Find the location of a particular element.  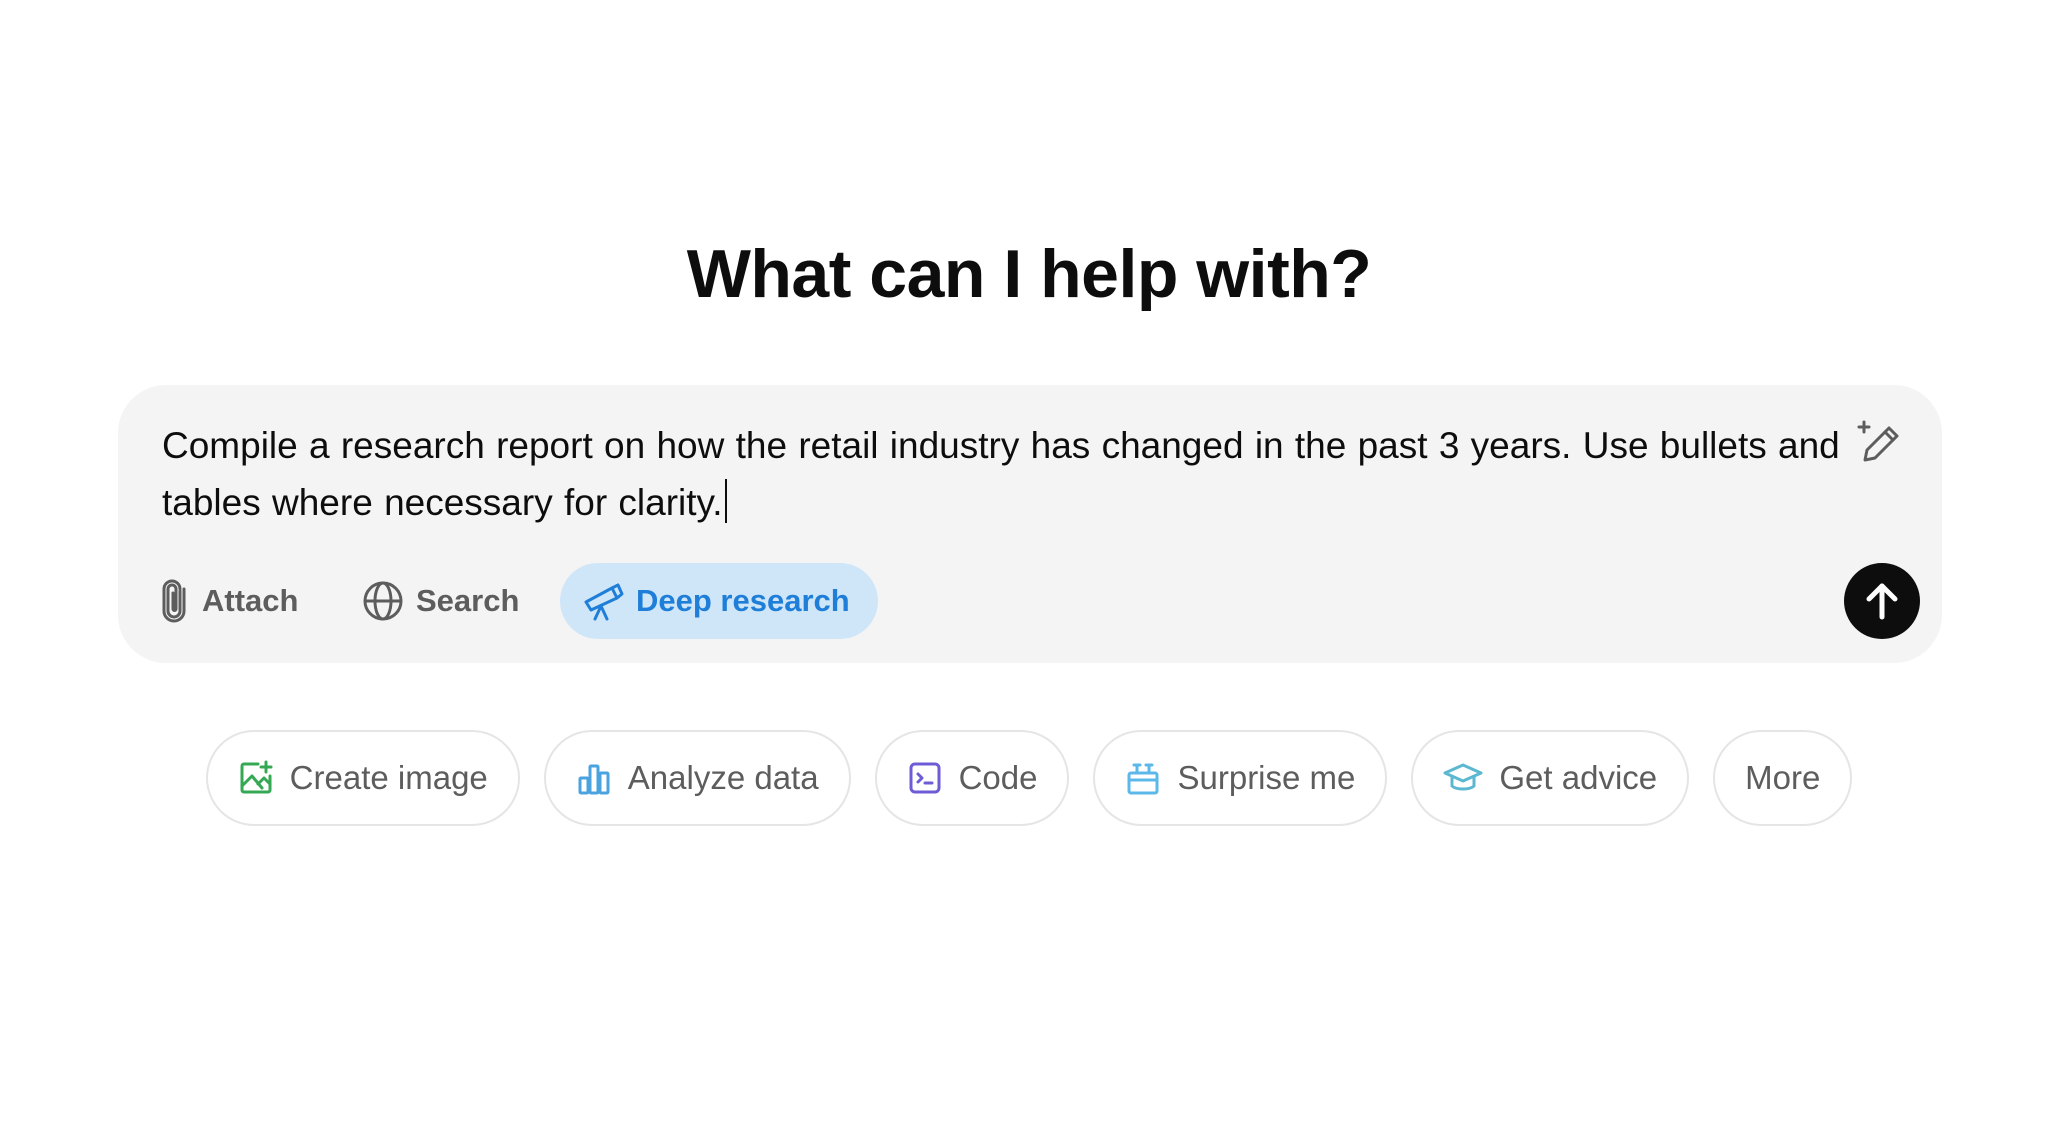

deep-research-button: Deep research is located at coordinates (719, 601).